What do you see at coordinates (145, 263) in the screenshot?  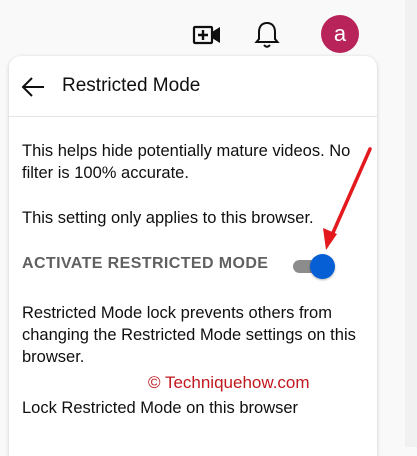 I see `activate-restricted-mode-label: ACTIVATE RESTRICTED MODE` at bounding box center [145, 263].